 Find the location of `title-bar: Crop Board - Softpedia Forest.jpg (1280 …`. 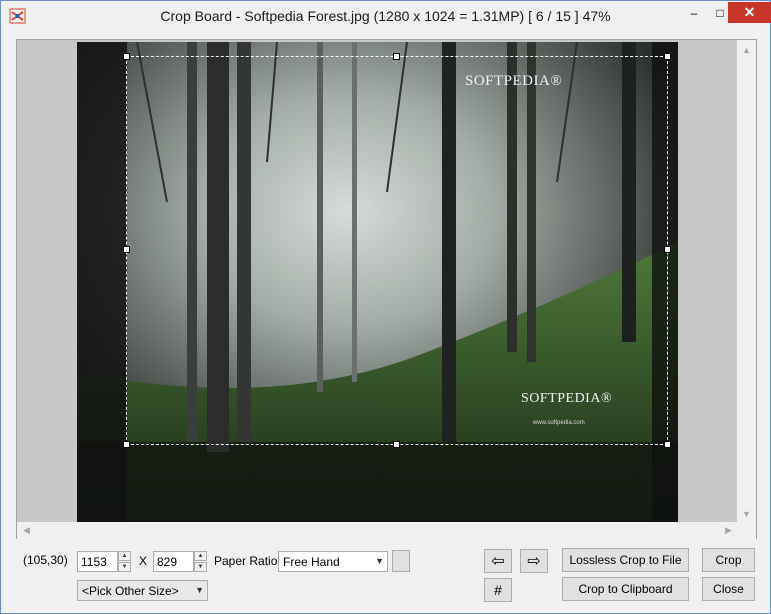

title-bar: Crop Board - Softpedia Forest.jpg (1280 … is located at coordinates (386, 16).